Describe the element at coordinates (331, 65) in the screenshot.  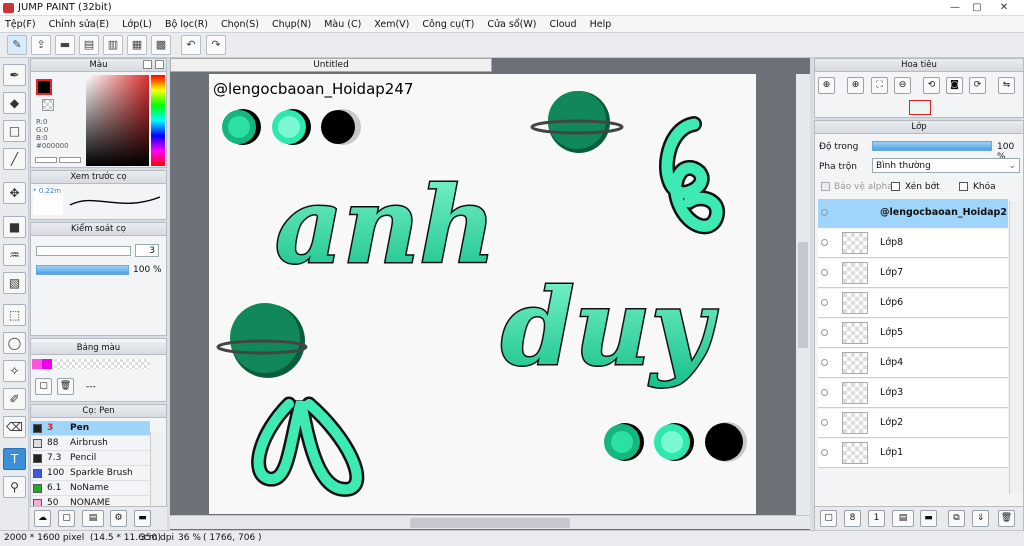
I see `document-tab: Untitled` at that location.